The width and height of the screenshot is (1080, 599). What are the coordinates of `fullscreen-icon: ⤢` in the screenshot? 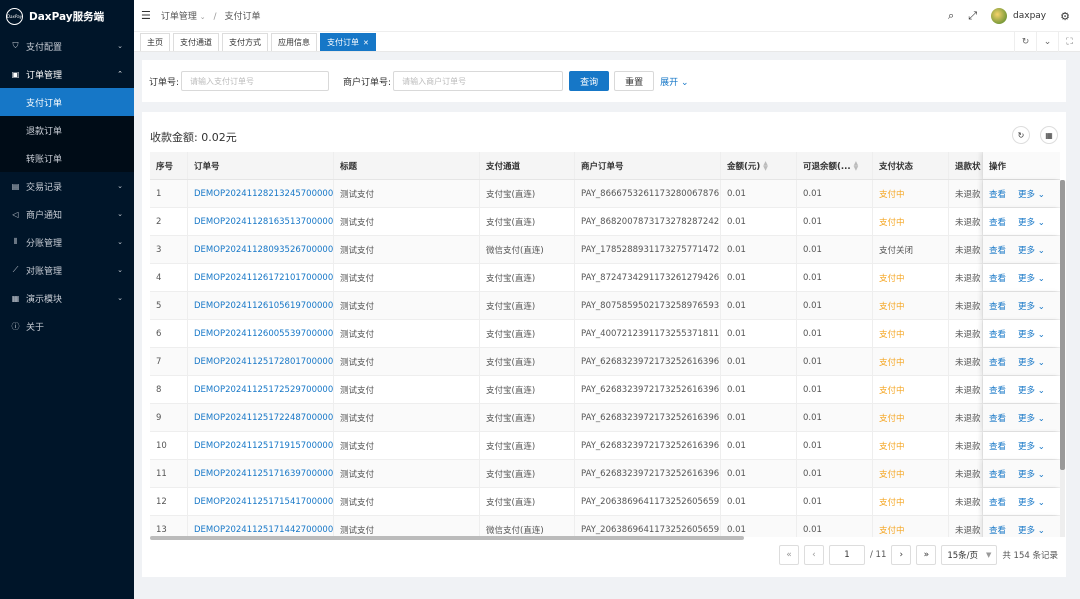 It's located at (972, 16).